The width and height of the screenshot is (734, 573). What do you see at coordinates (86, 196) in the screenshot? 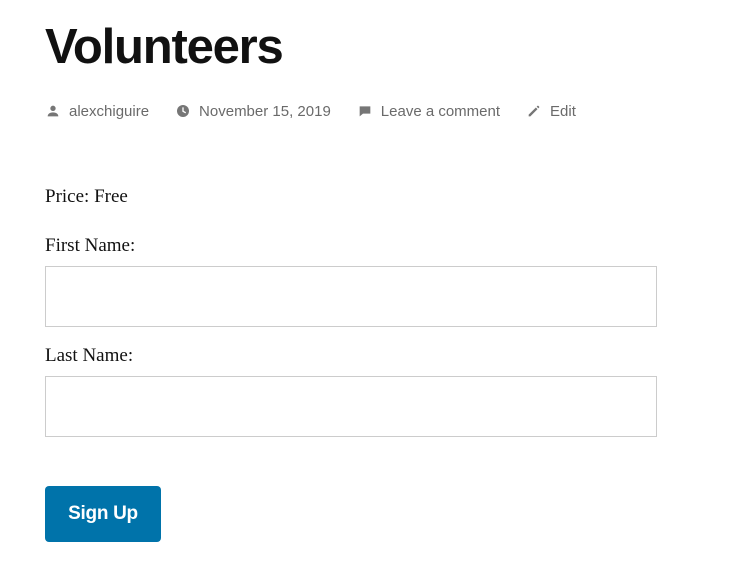
I see `price-text: Price: Free` at bounding box center [86, 196].